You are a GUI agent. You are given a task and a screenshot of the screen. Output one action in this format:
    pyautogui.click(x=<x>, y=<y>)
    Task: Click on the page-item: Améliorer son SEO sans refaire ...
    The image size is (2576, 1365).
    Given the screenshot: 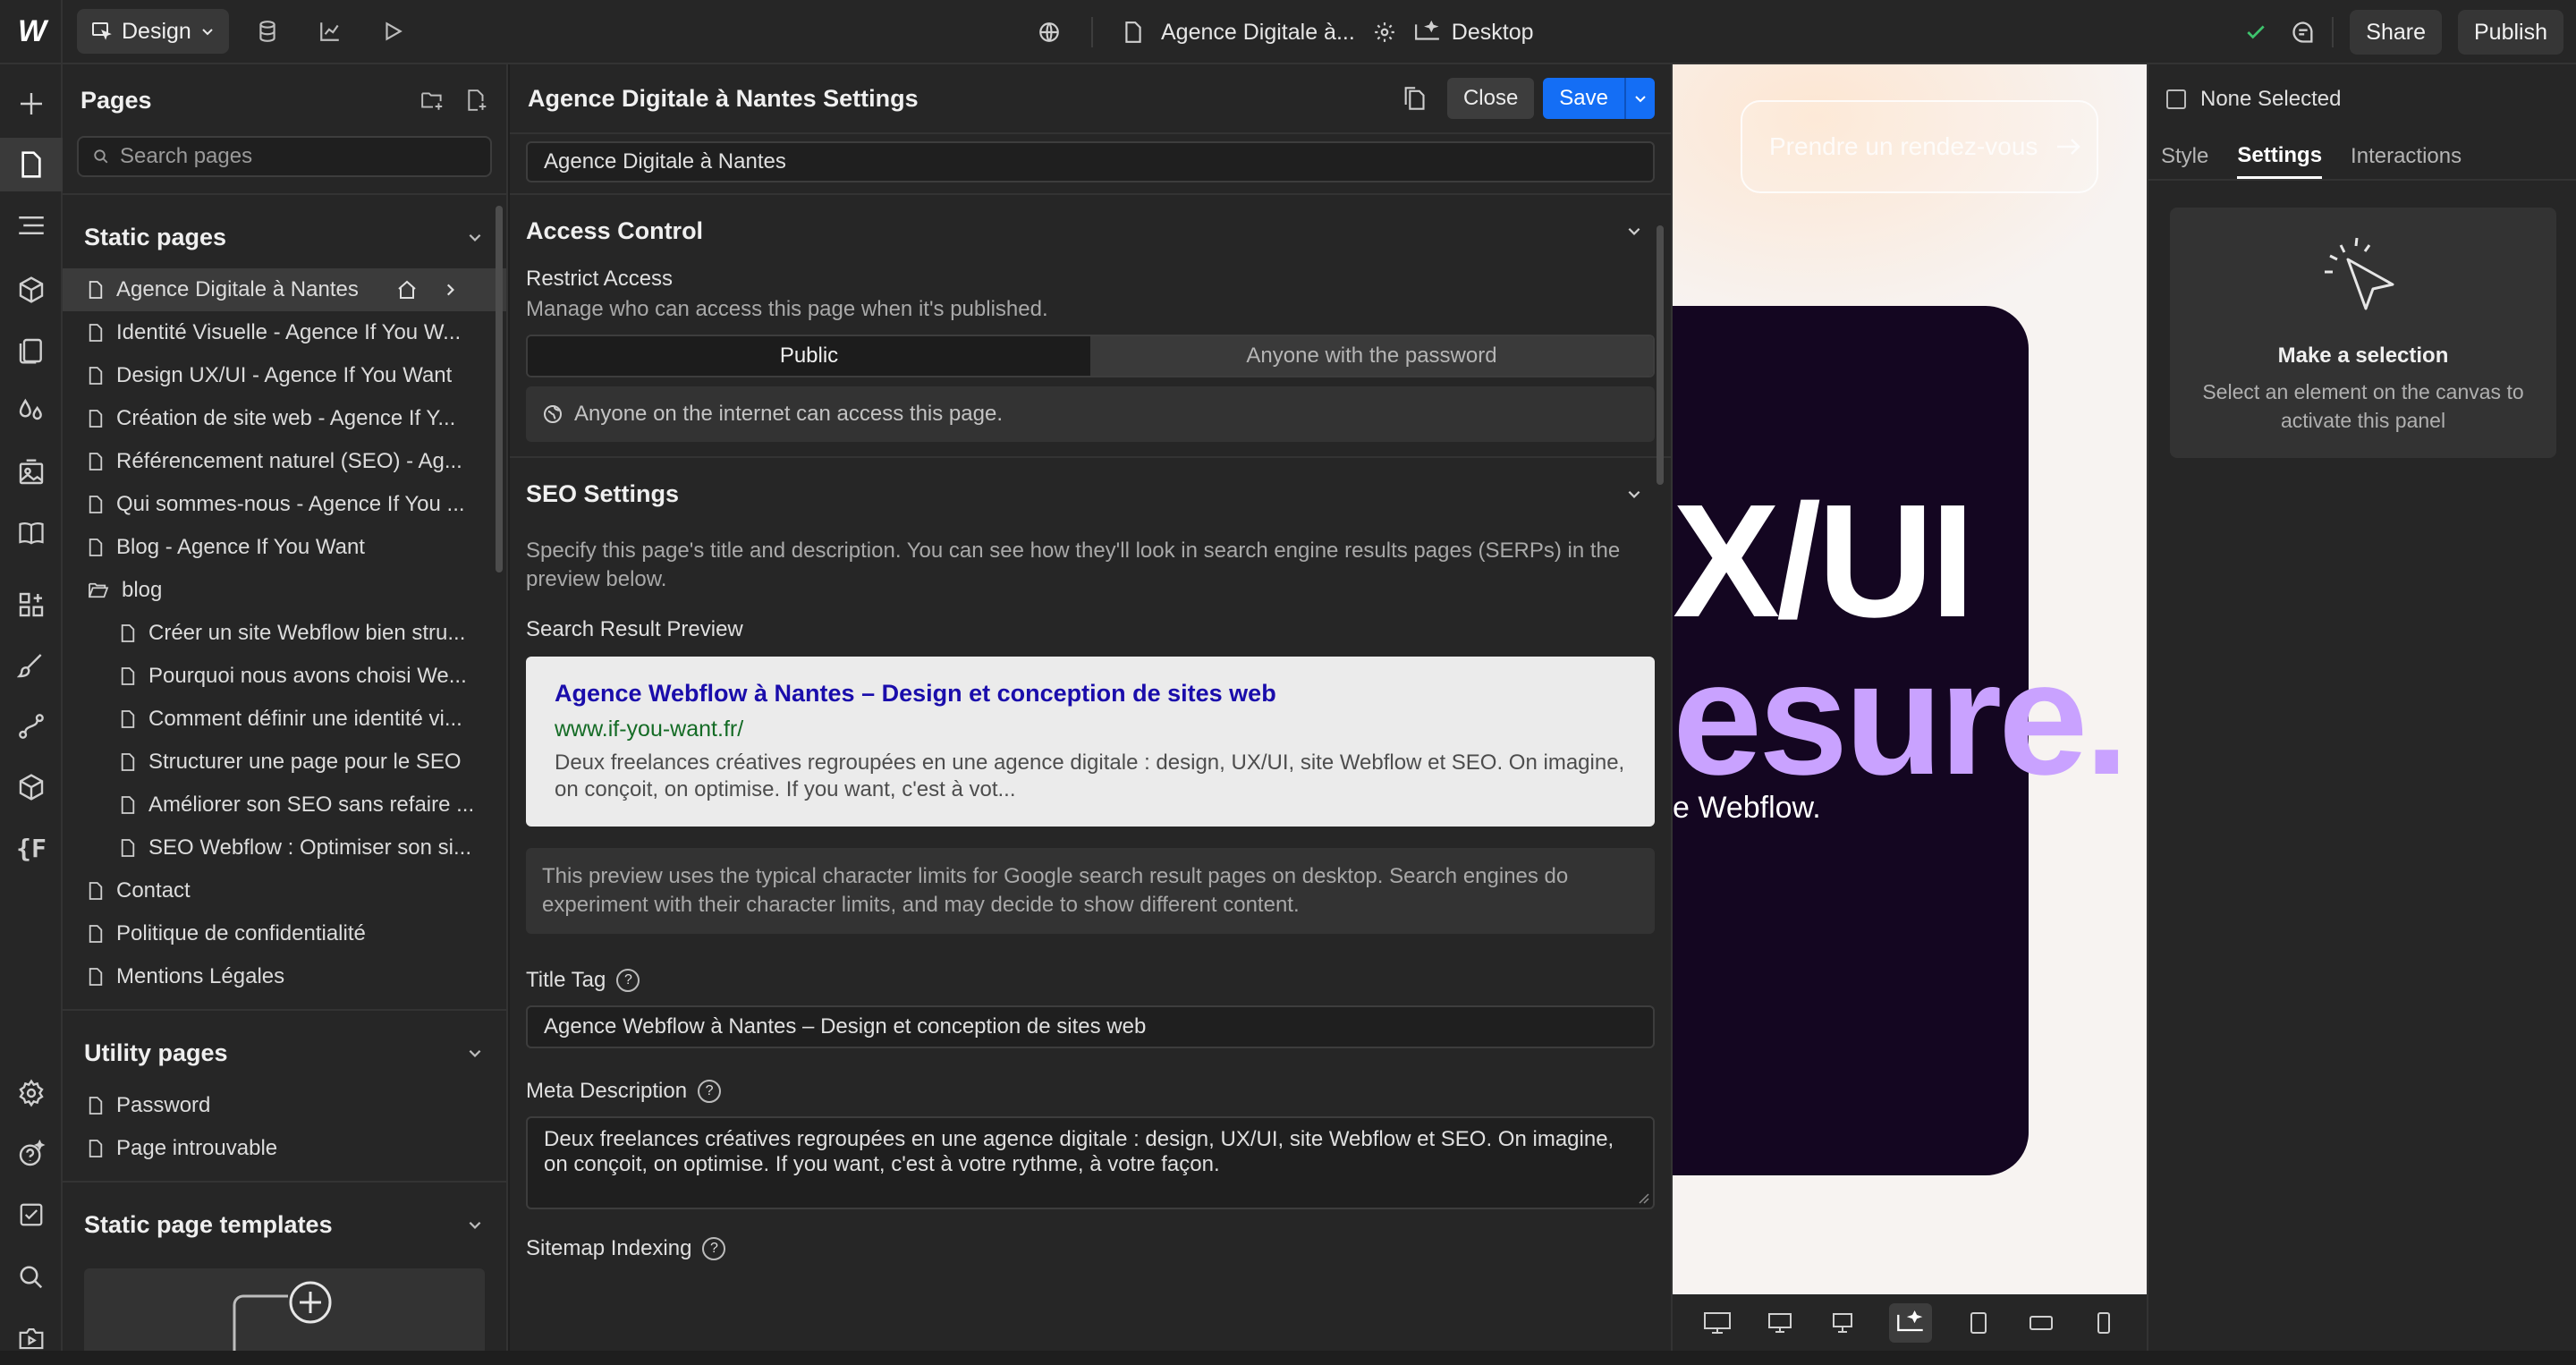 What is the action you would take?
    pyautogui.click(x=284, y=805)
    